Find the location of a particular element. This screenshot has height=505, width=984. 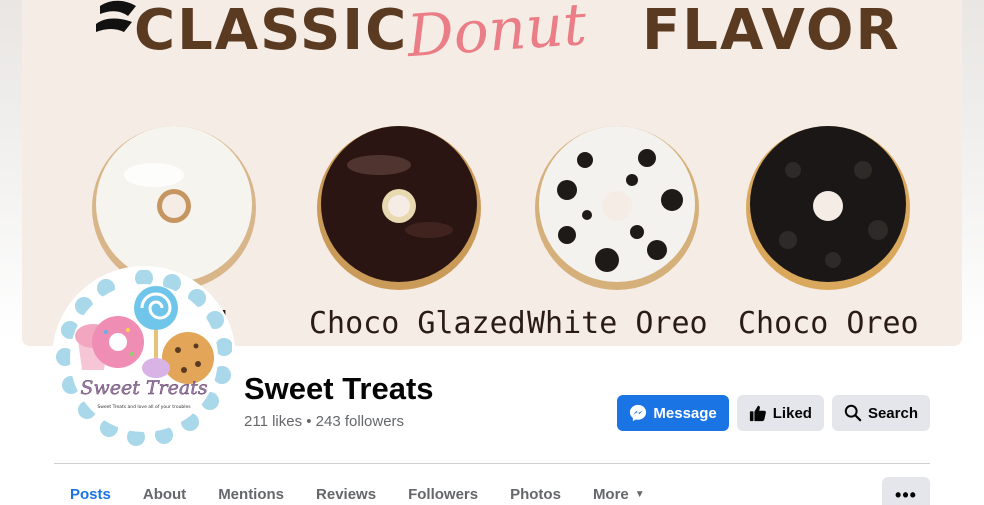

headline-word-flavor: FLAVOR is located at coordinates (771, 31).